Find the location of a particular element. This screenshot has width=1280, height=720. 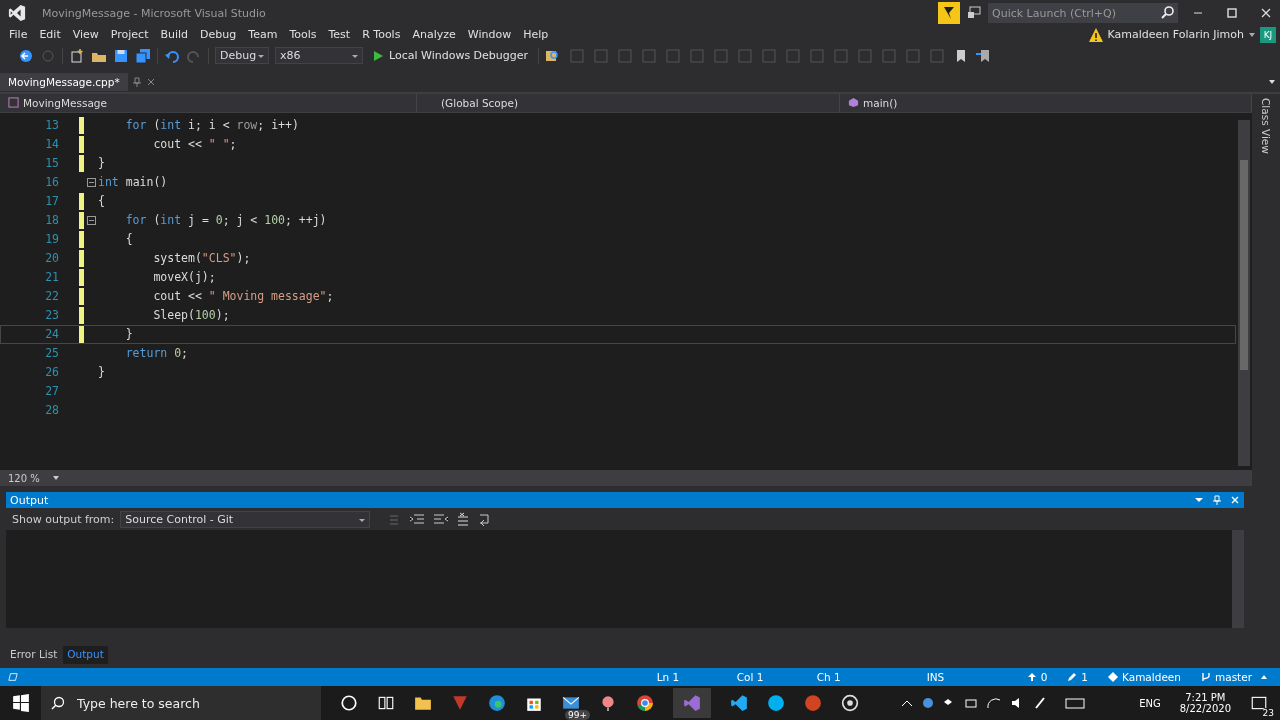

function-icon is located at coordinates (853, 103).